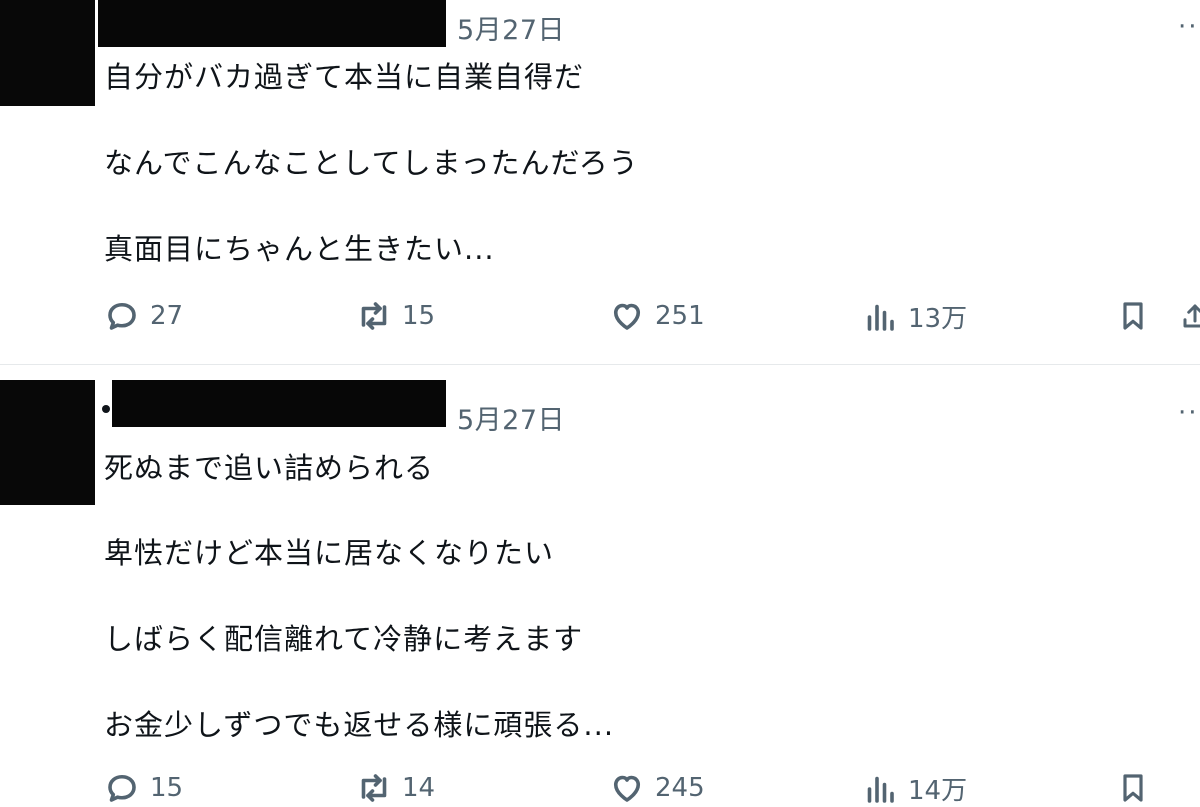  Describe the element at coordinates (167, 316) in the screenshot. I see `reply-count: 27` at that location.